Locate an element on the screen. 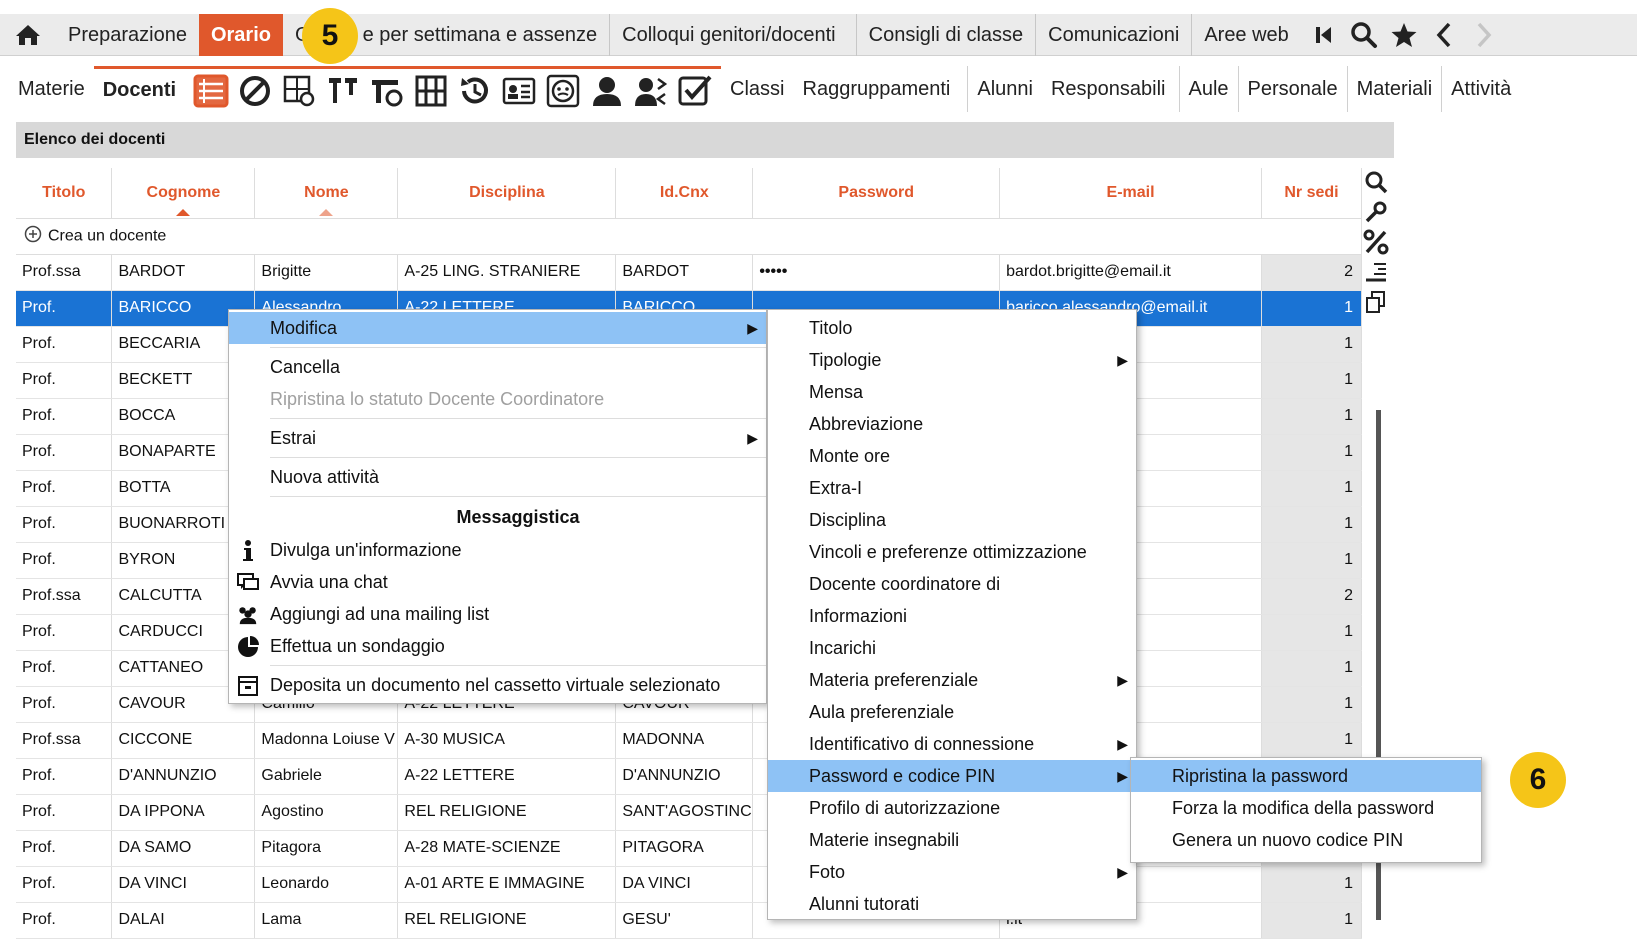  forbidden-icon is located at coordinates (255, 91).